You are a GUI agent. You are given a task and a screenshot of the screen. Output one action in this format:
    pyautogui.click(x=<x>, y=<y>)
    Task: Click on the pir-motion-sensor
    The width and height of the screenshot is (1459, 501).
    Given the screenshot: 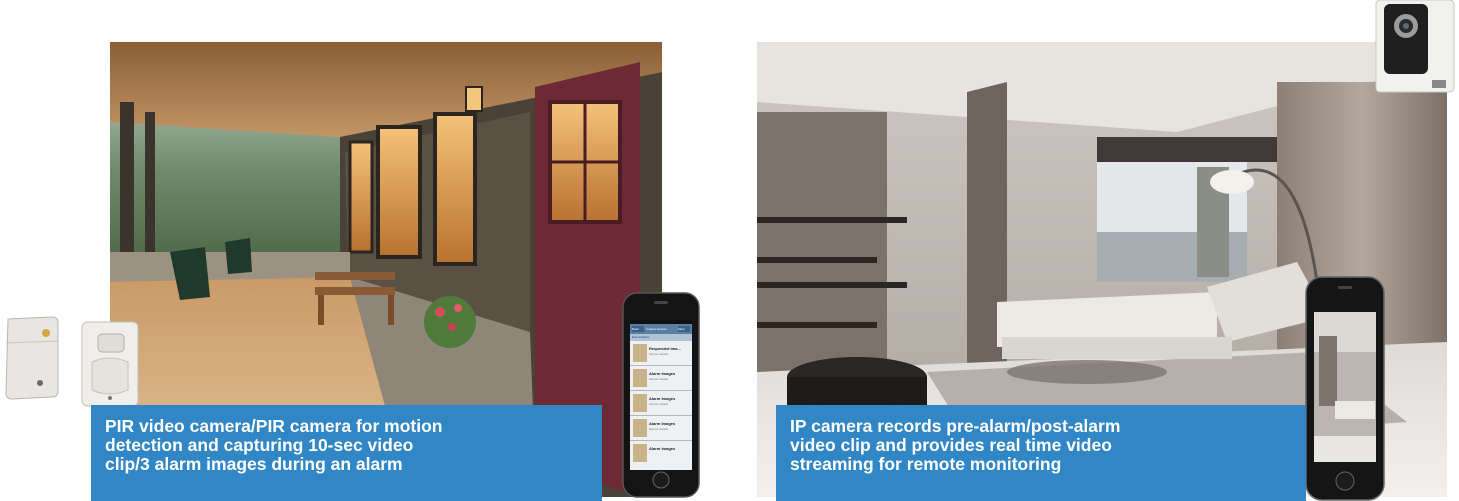 What is the action you would take?
    pyautogui.click(x=33, y=358)
    